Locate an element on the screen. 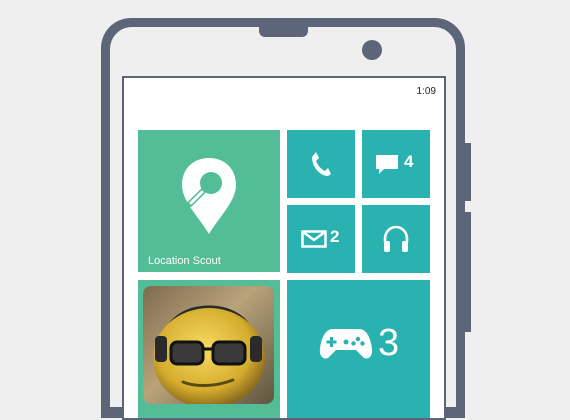 Image resolution: width=570 pixels, height=420 pixels. tile-messages: 4 is located at coordinates (396, 164).